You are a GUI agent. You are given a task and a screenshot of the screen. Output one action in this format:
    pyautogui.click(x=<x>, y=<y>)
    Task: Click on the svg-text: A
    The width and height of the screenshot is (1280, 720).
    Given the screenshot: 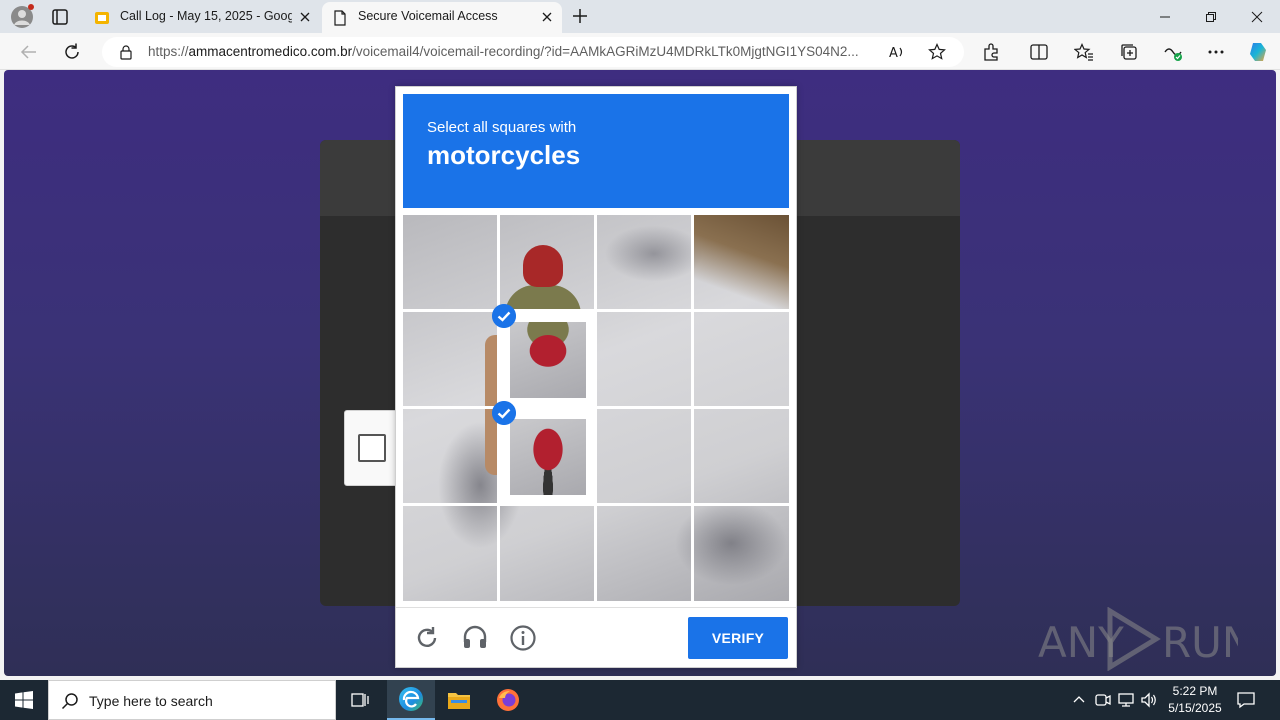 What is the action you would take?
    pyautogui.click(x=893, y=53)
    